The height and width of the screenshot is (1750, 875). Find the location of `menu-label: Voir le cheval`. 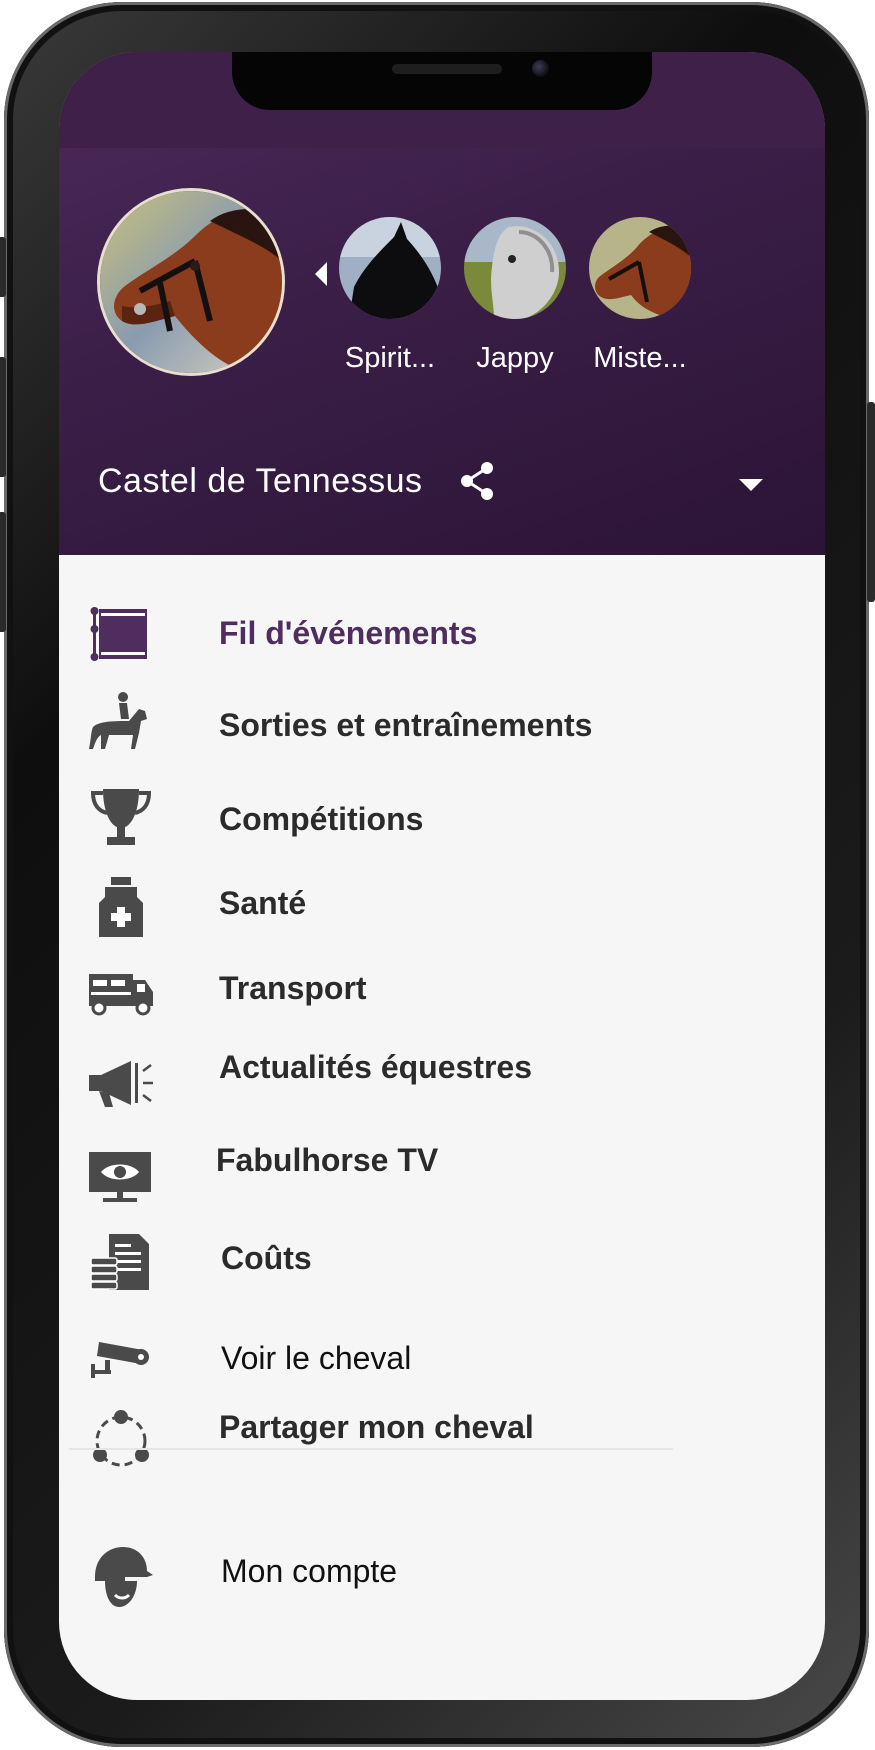

menu-label: Voir le cheval is located at coordinates (316, 1358).